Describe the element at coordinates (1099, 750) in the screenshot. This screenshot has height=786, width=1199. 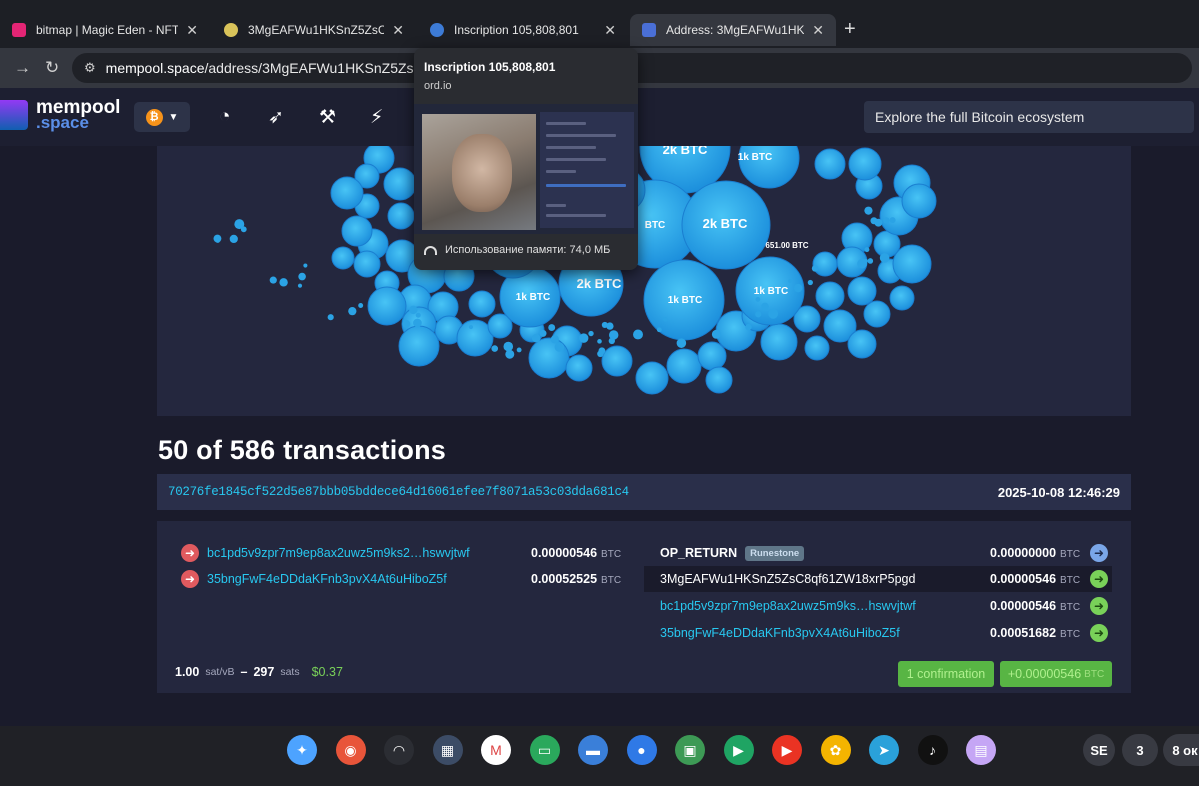
I see `input-method-button: SE` at that location.